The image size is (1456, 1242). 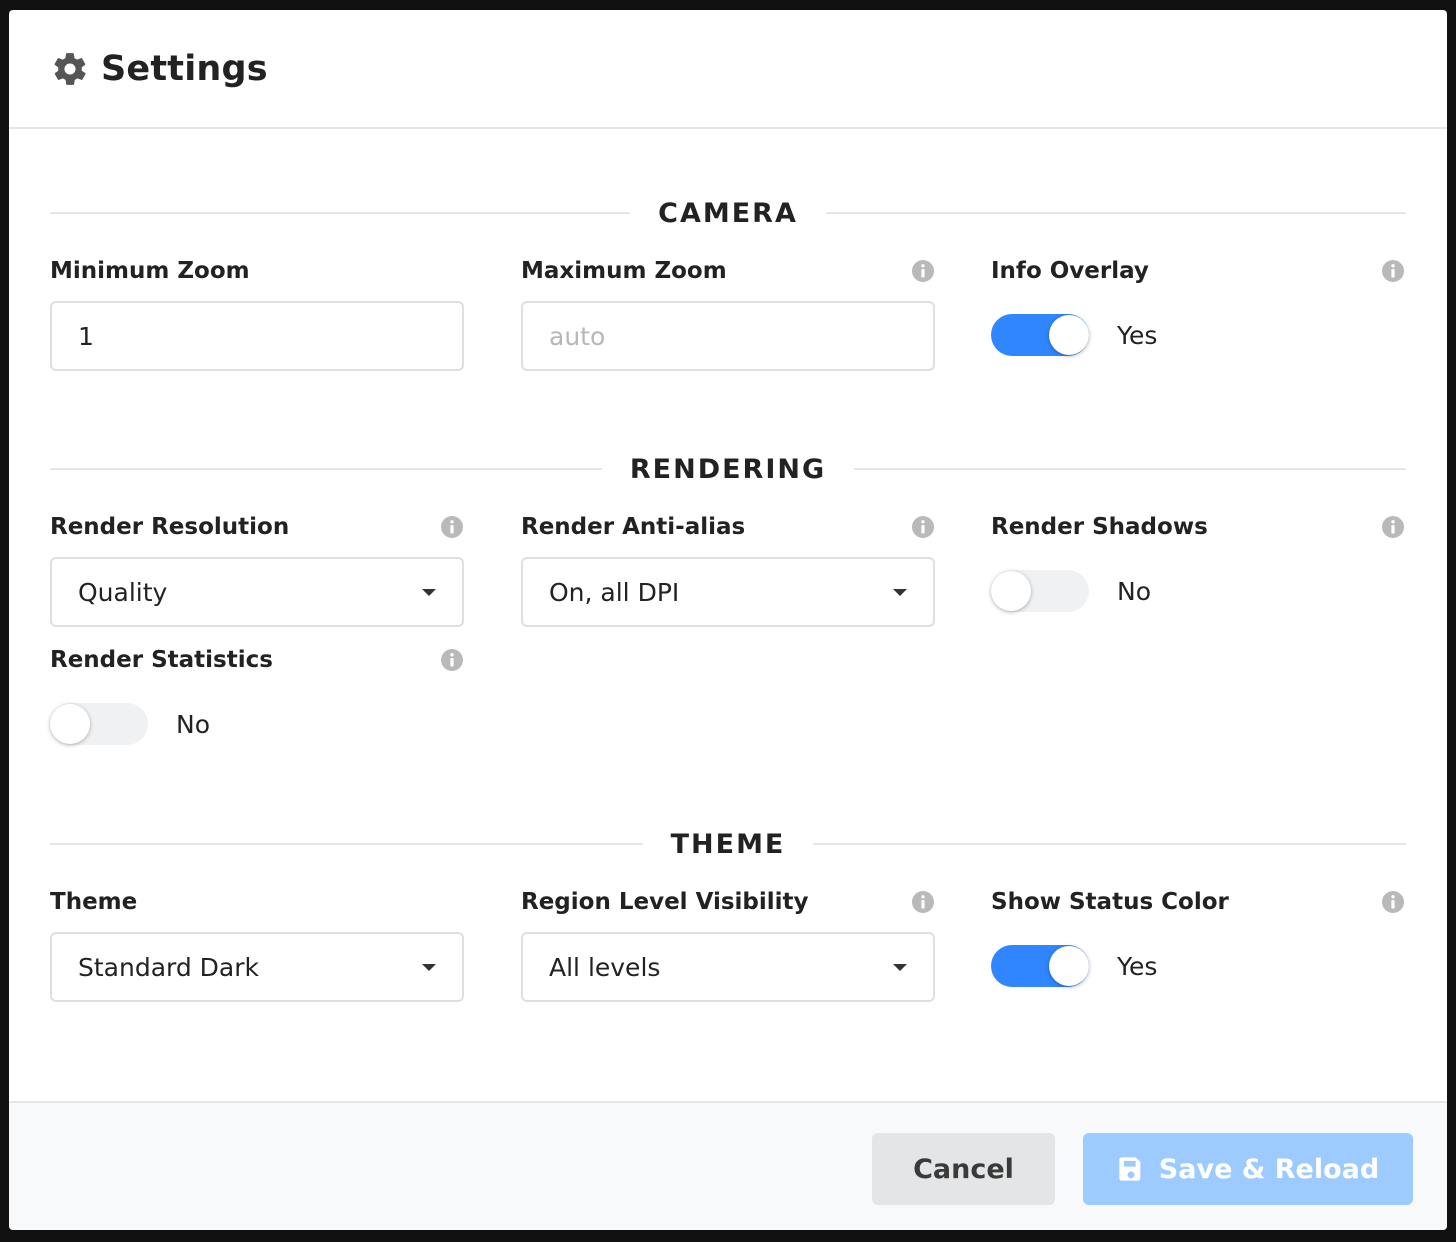 I want to click on field-theme: Theme Standard Dark, so click(x=257, y=944).